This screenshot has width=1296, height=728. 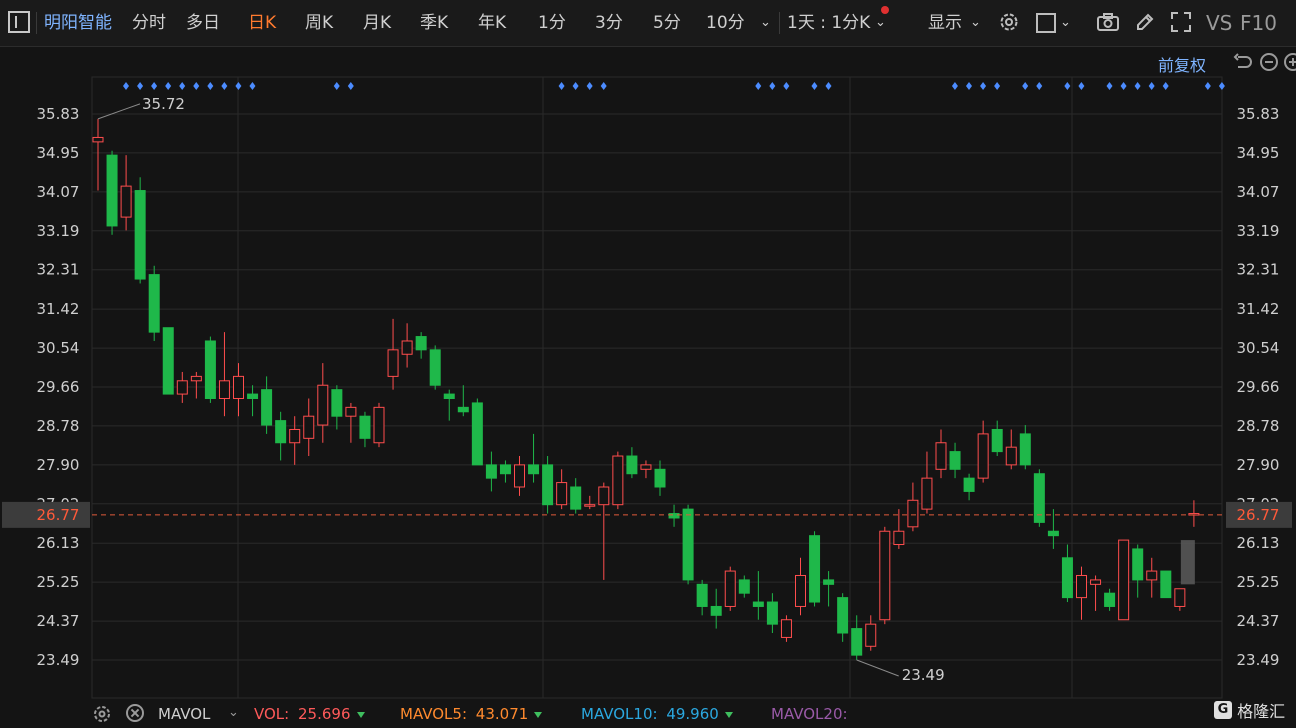 I want to click on mavol20-label-text: MAVOL20:, so click(x=809, y=714).